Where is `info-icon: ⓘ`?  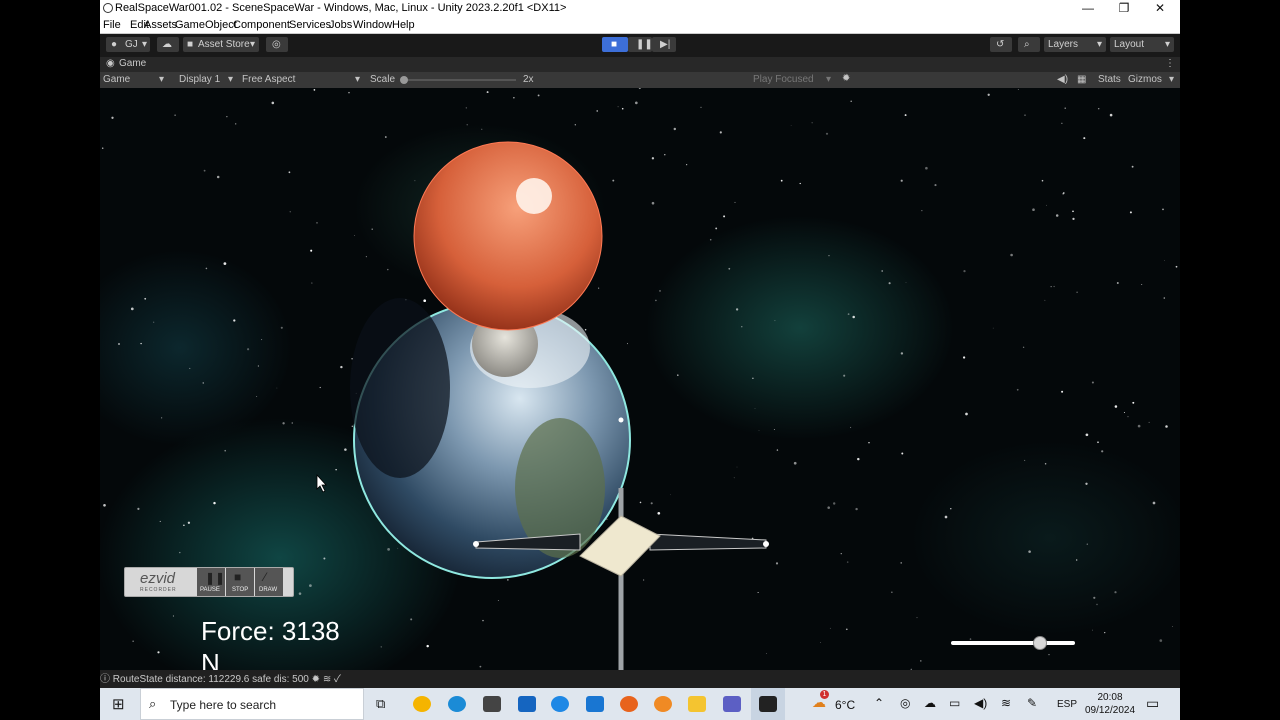 info-icon: ⓘ is located at coordinates (105, 679).